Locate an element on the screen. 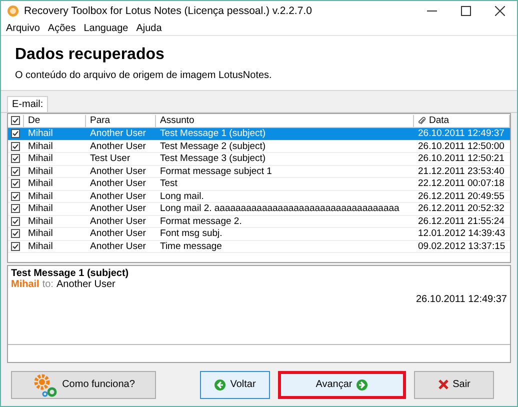 This screenshot has width=518, height=407. date-cell-text: 26.10.2011 12:50:21 is located at coordinates (461, 158).